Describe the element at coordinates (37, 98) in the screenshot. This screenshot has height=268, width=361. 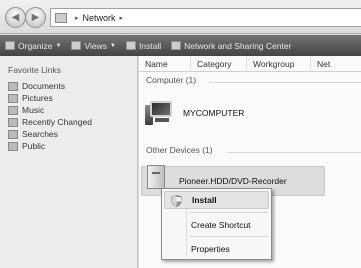
I see `sidebar-item-label: Pictures` at that location.